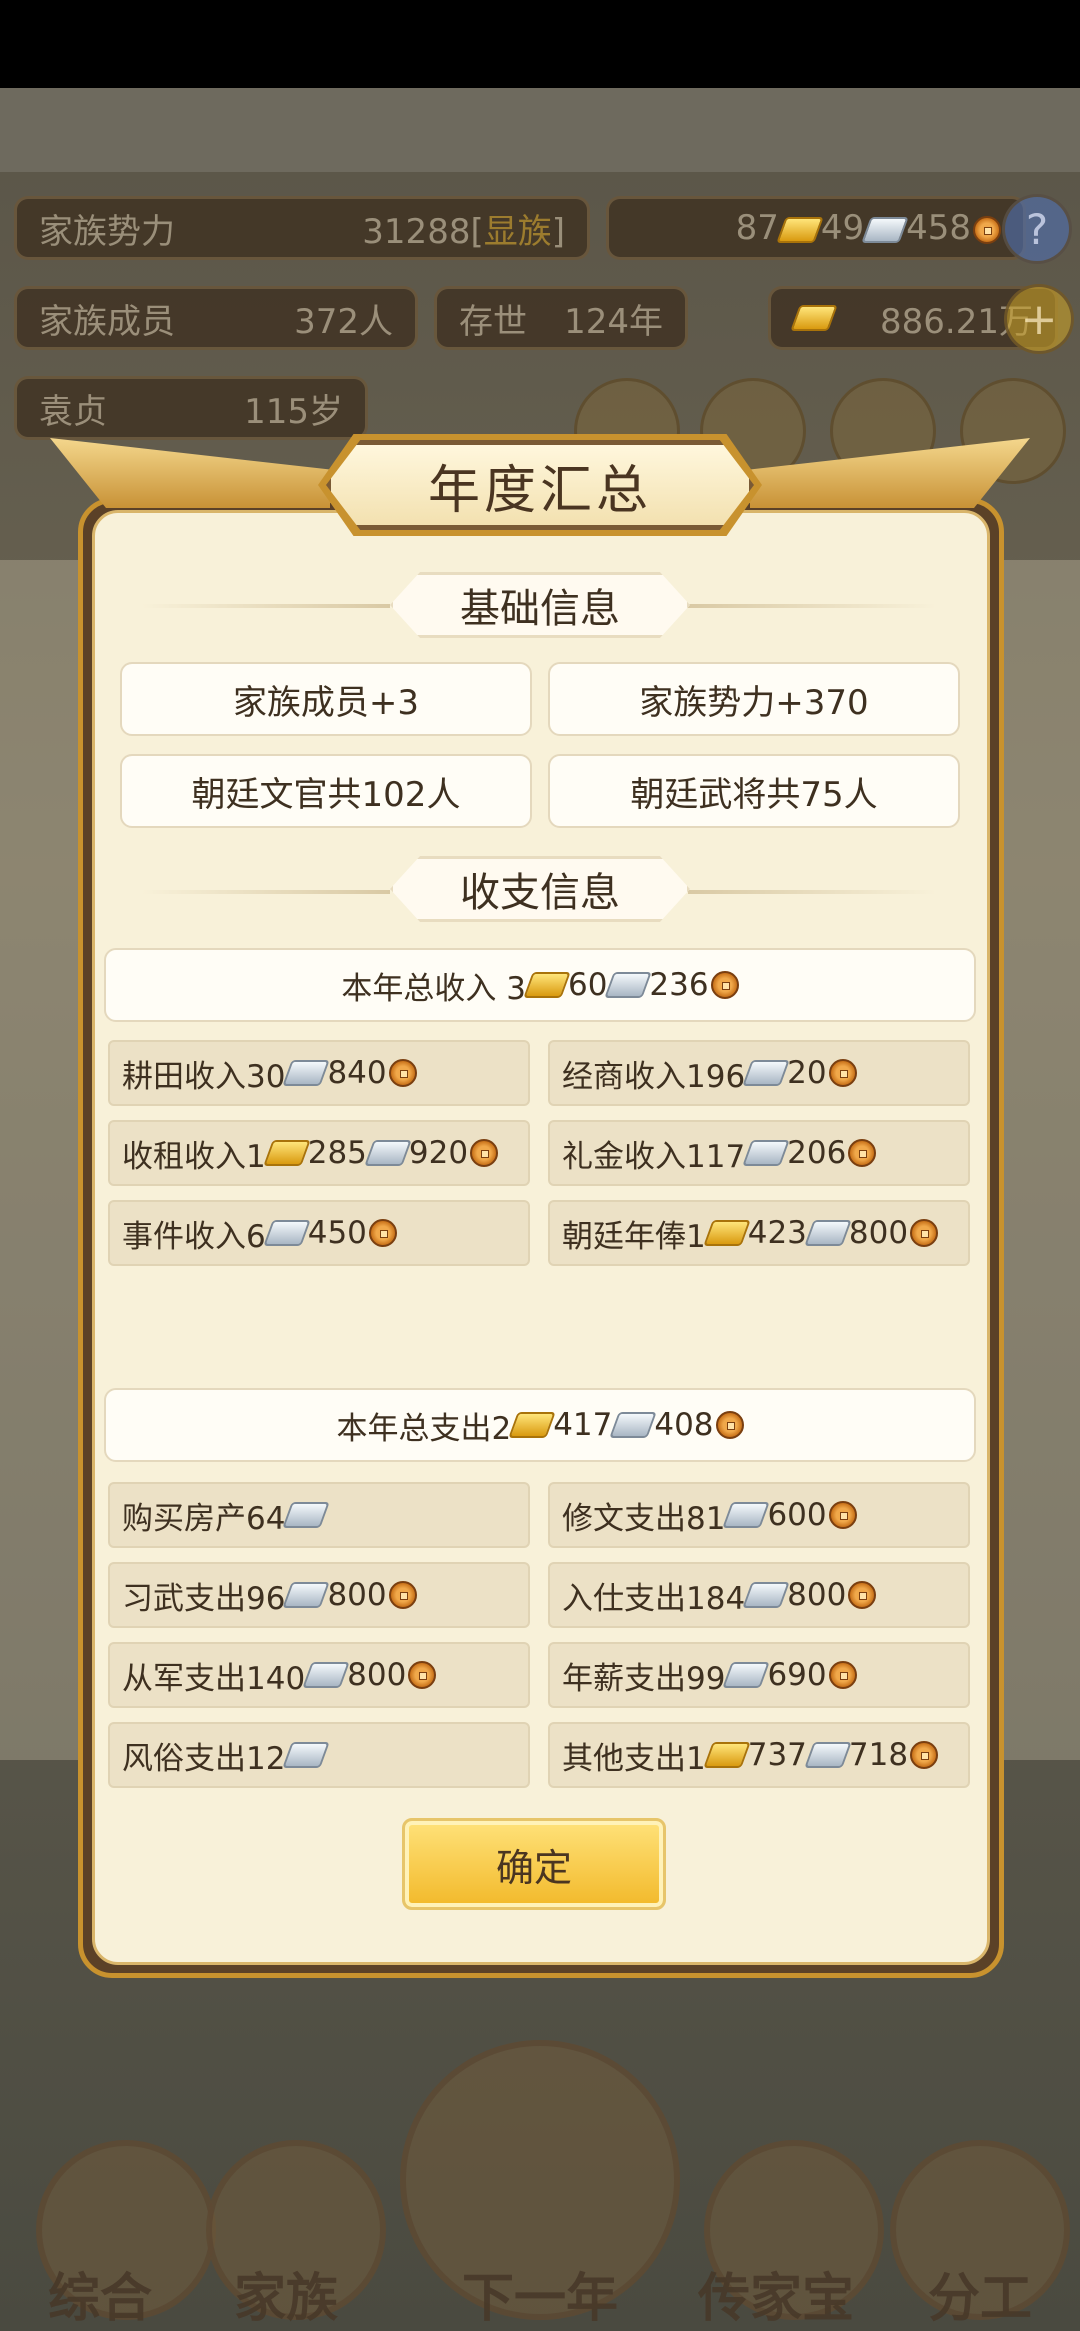 The width and height of the screenshot is (1080, 2331). Describe the element at coordinates (534, 1864) in the screenshot. I see `confirm-button: 确定` at that location.